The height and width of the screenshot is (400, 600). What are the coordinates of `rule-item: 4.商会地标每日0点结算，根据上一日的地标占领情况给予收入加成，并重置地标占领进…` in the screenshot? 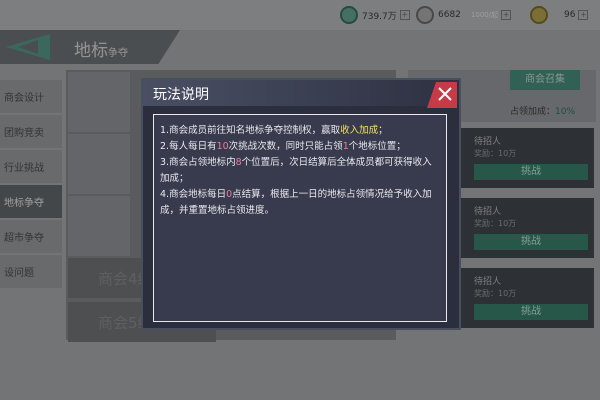 It's located at (296, 202).